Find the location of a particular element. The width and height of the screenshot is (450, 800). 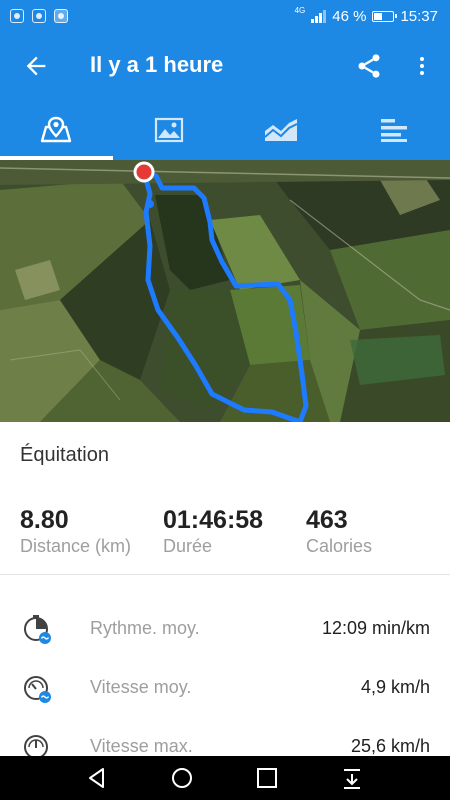

photo-icon is located at coordinates (168, 130).